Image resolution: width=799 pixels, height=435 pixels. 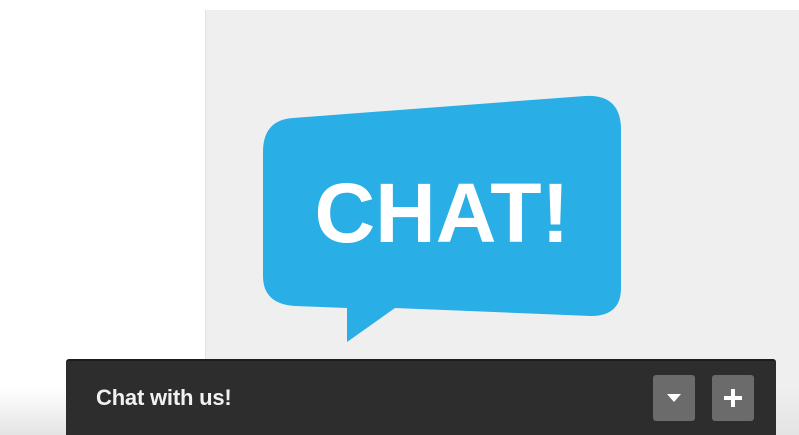 What do you see at coordinates (164, 398) in the screenshot?
I see `chat-bar-title: Chat with us!` at bounding box center [164, 398].